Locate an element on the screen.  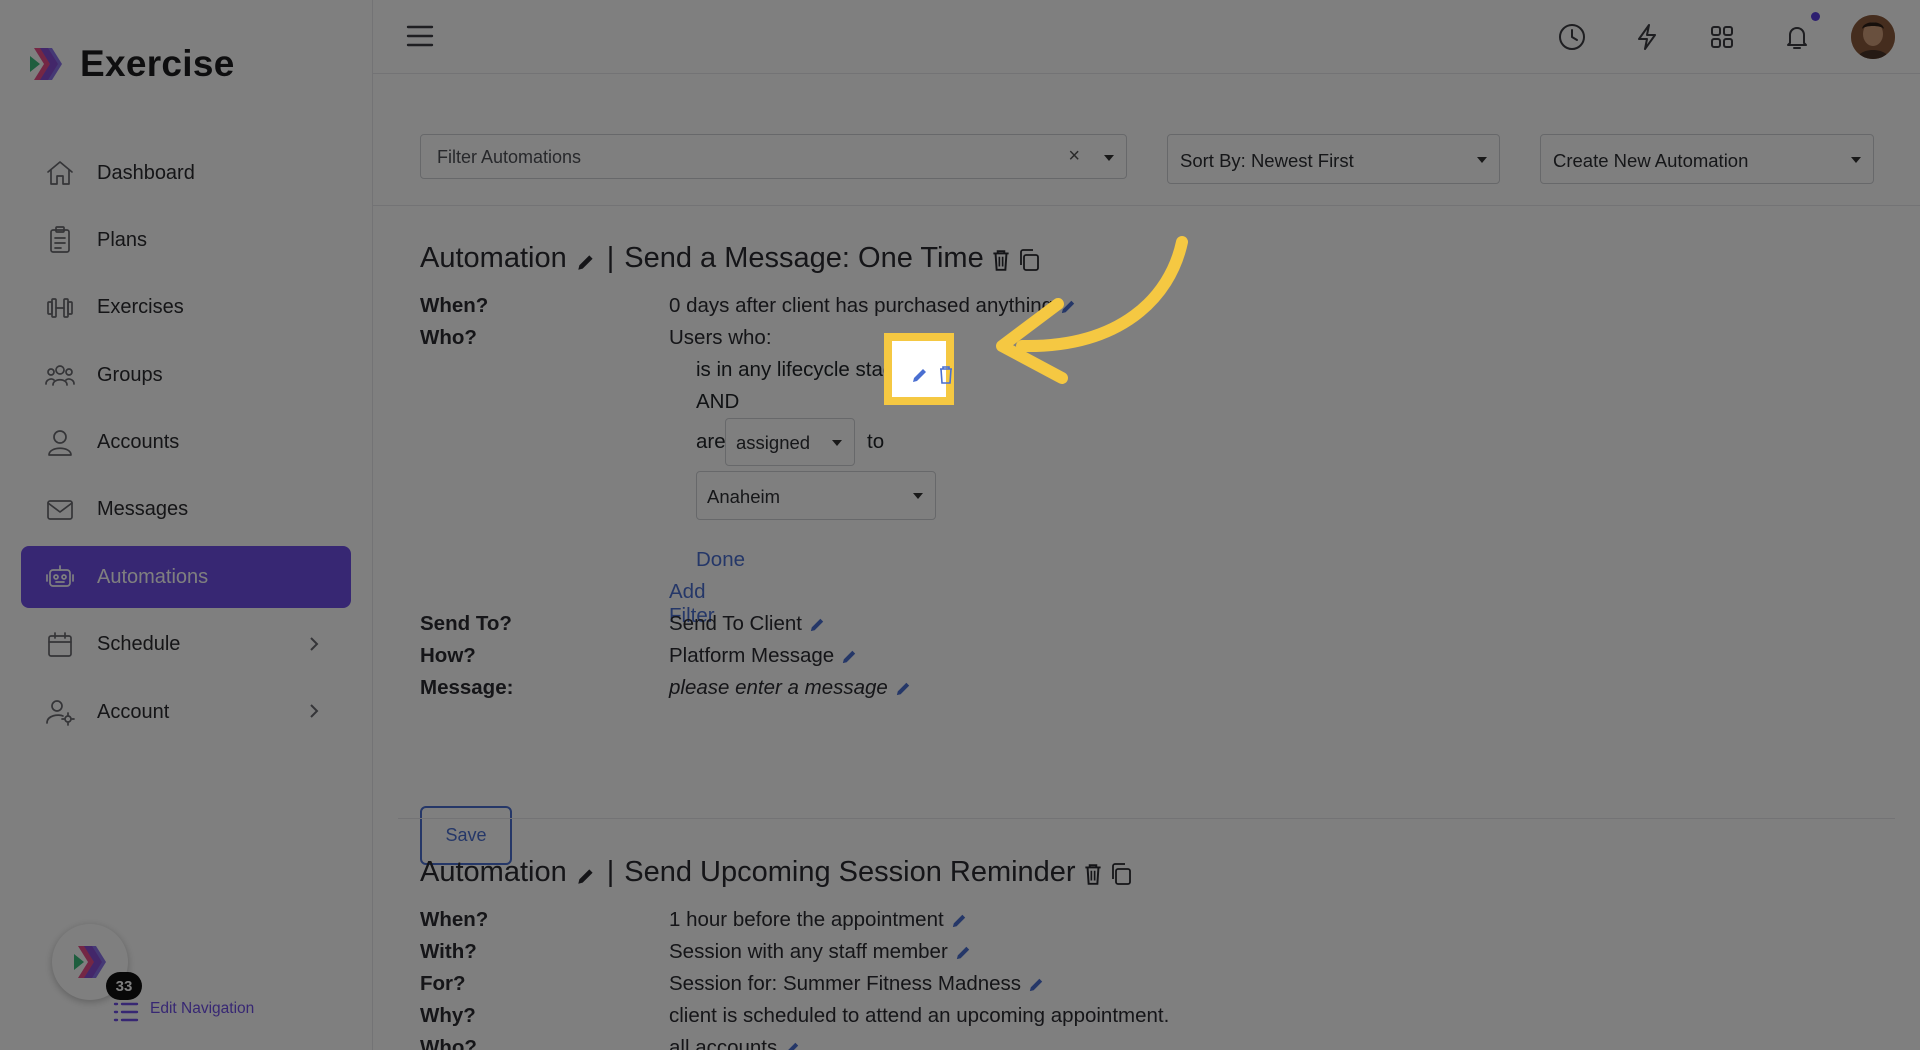
when-label: When? is located at coordinates (454, 919).